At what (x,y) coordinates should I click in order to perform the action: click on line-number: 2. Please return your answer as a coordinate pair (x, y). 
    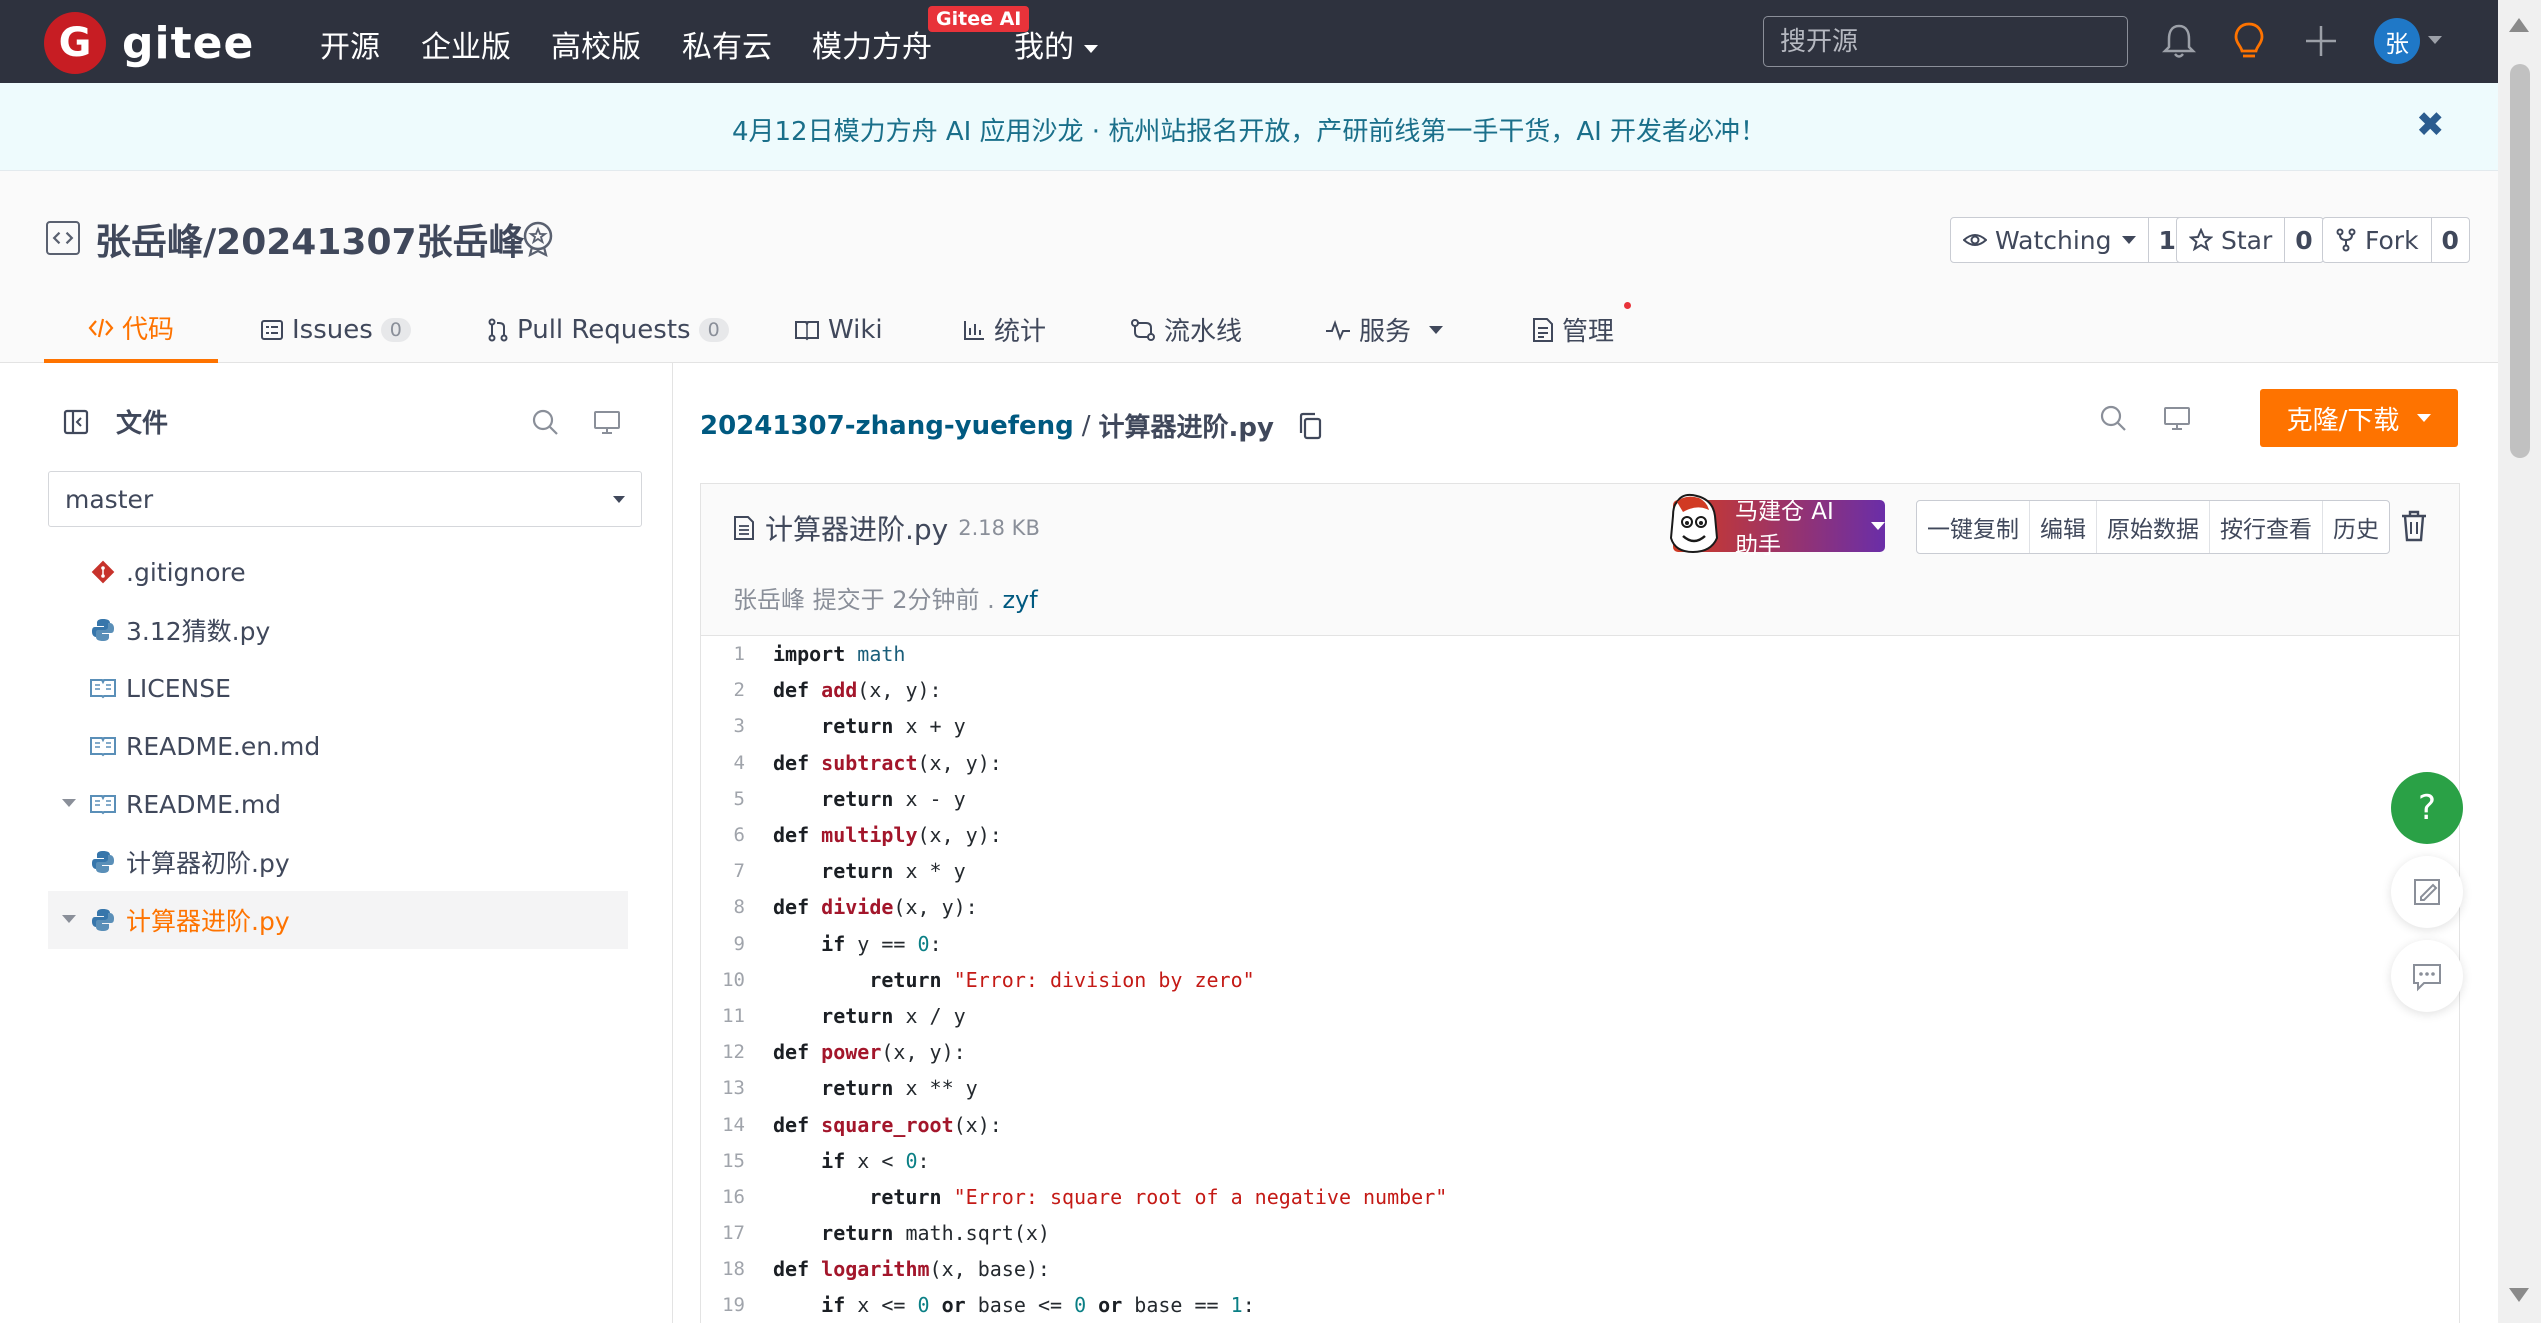
    Looking at the image, I should click on (737, 690).